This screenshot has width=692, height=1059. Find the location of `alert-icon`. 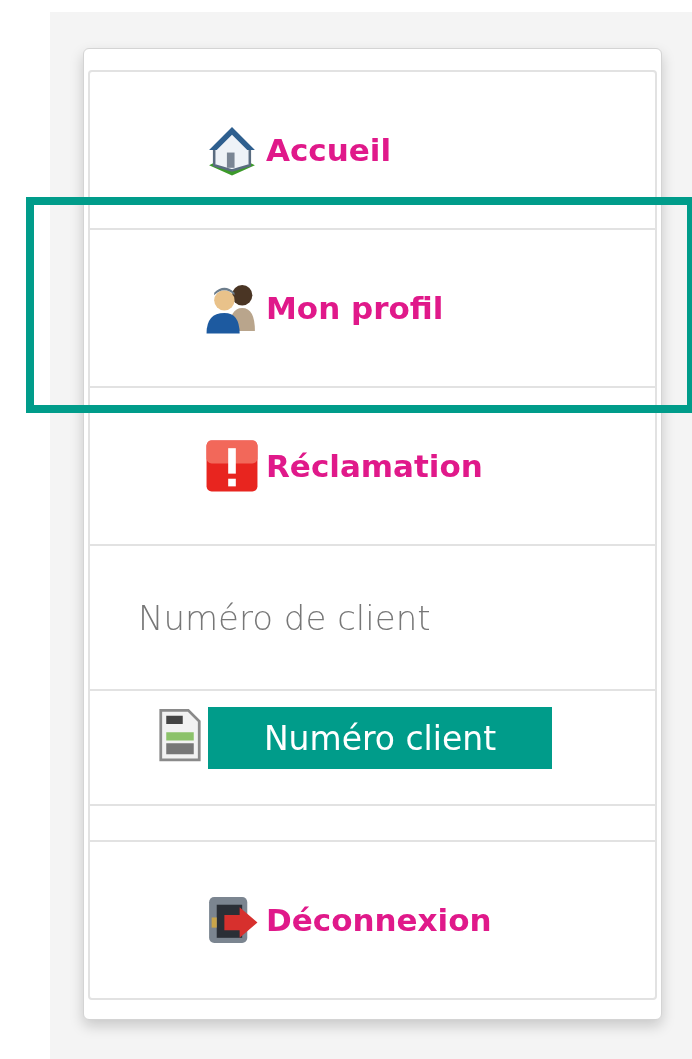

alert-icon is located at coordinates (232, 466).